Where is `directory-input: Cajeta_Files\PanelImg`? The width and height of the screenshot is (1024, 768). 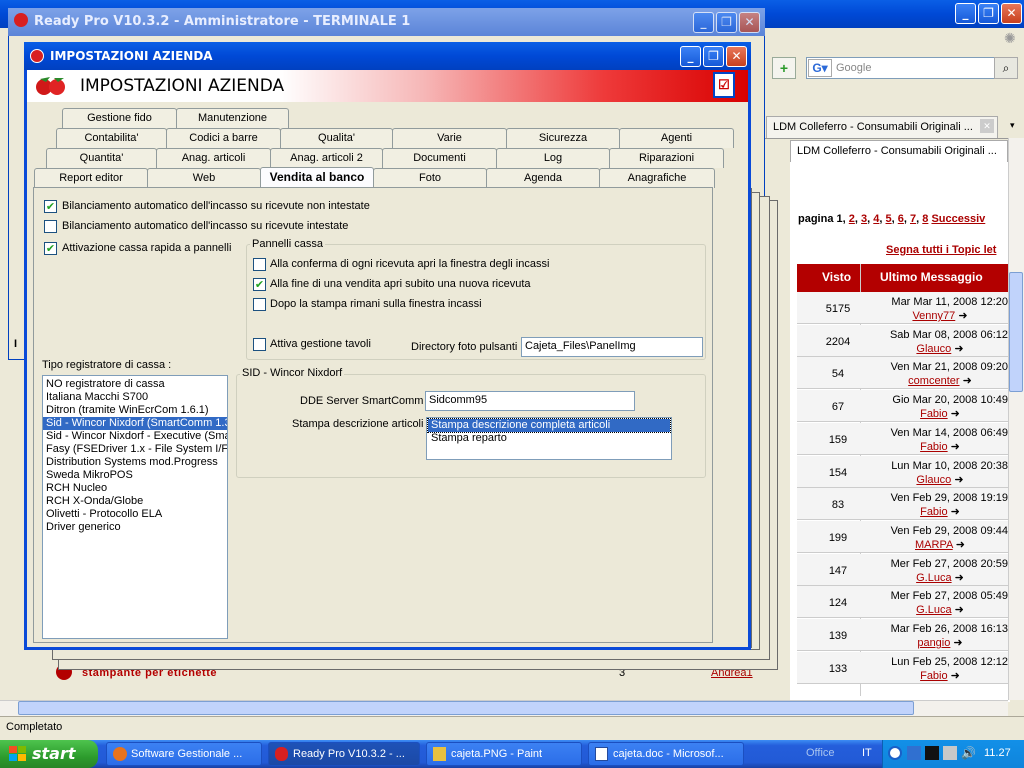 directory-input: Cajeta_Files\PanelImg is located at coordinates (612, 347).